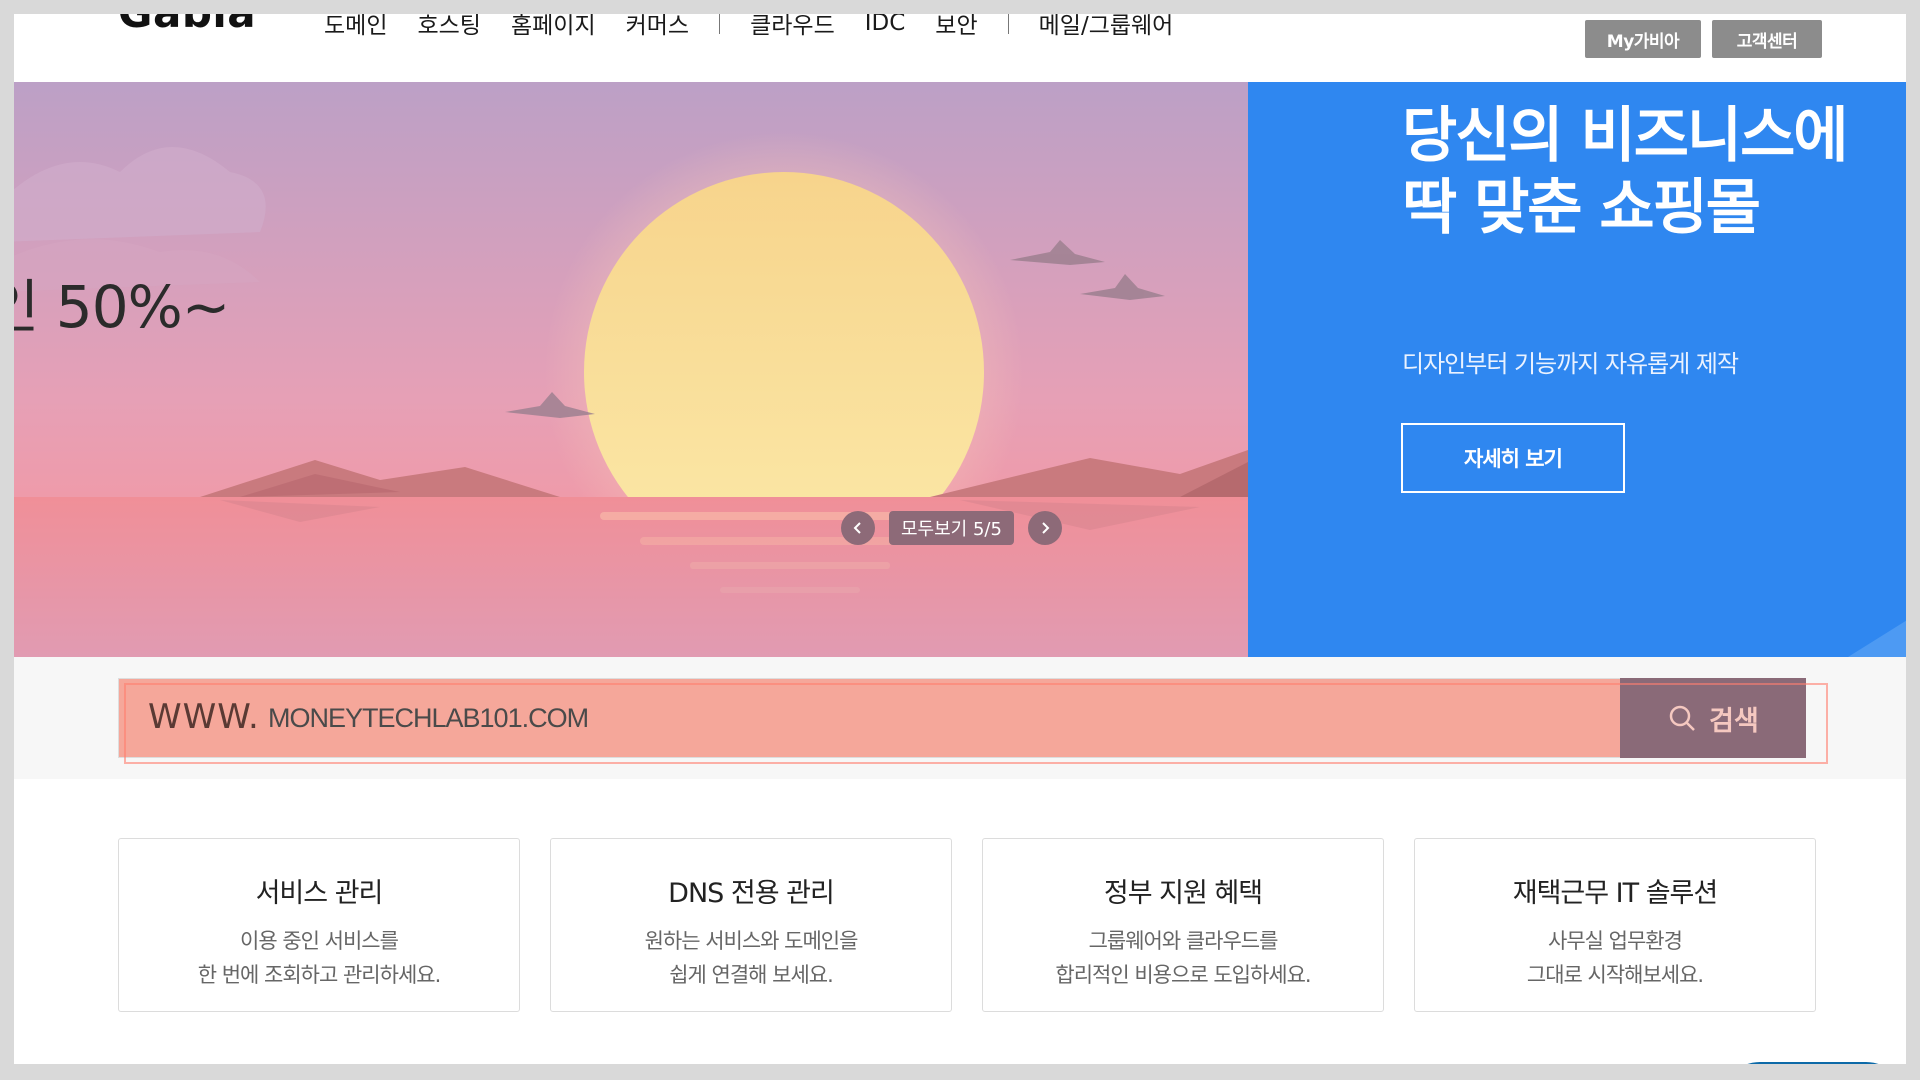 This screenshot has height=1080, width=1920. What do you see at coordinates (319, 941) in the screenshot?
I see `card-desc-line1: 이용 중인 서비스를` at bounding box center [319, 941].